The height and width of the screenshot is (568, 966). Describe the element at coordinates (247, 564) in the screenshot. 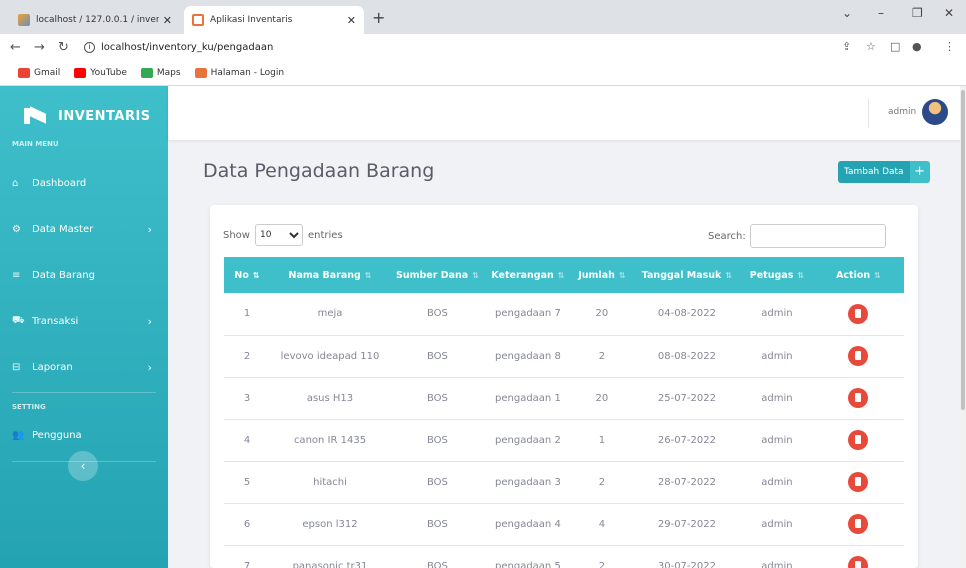

I see `cell-no: 7` at that location.